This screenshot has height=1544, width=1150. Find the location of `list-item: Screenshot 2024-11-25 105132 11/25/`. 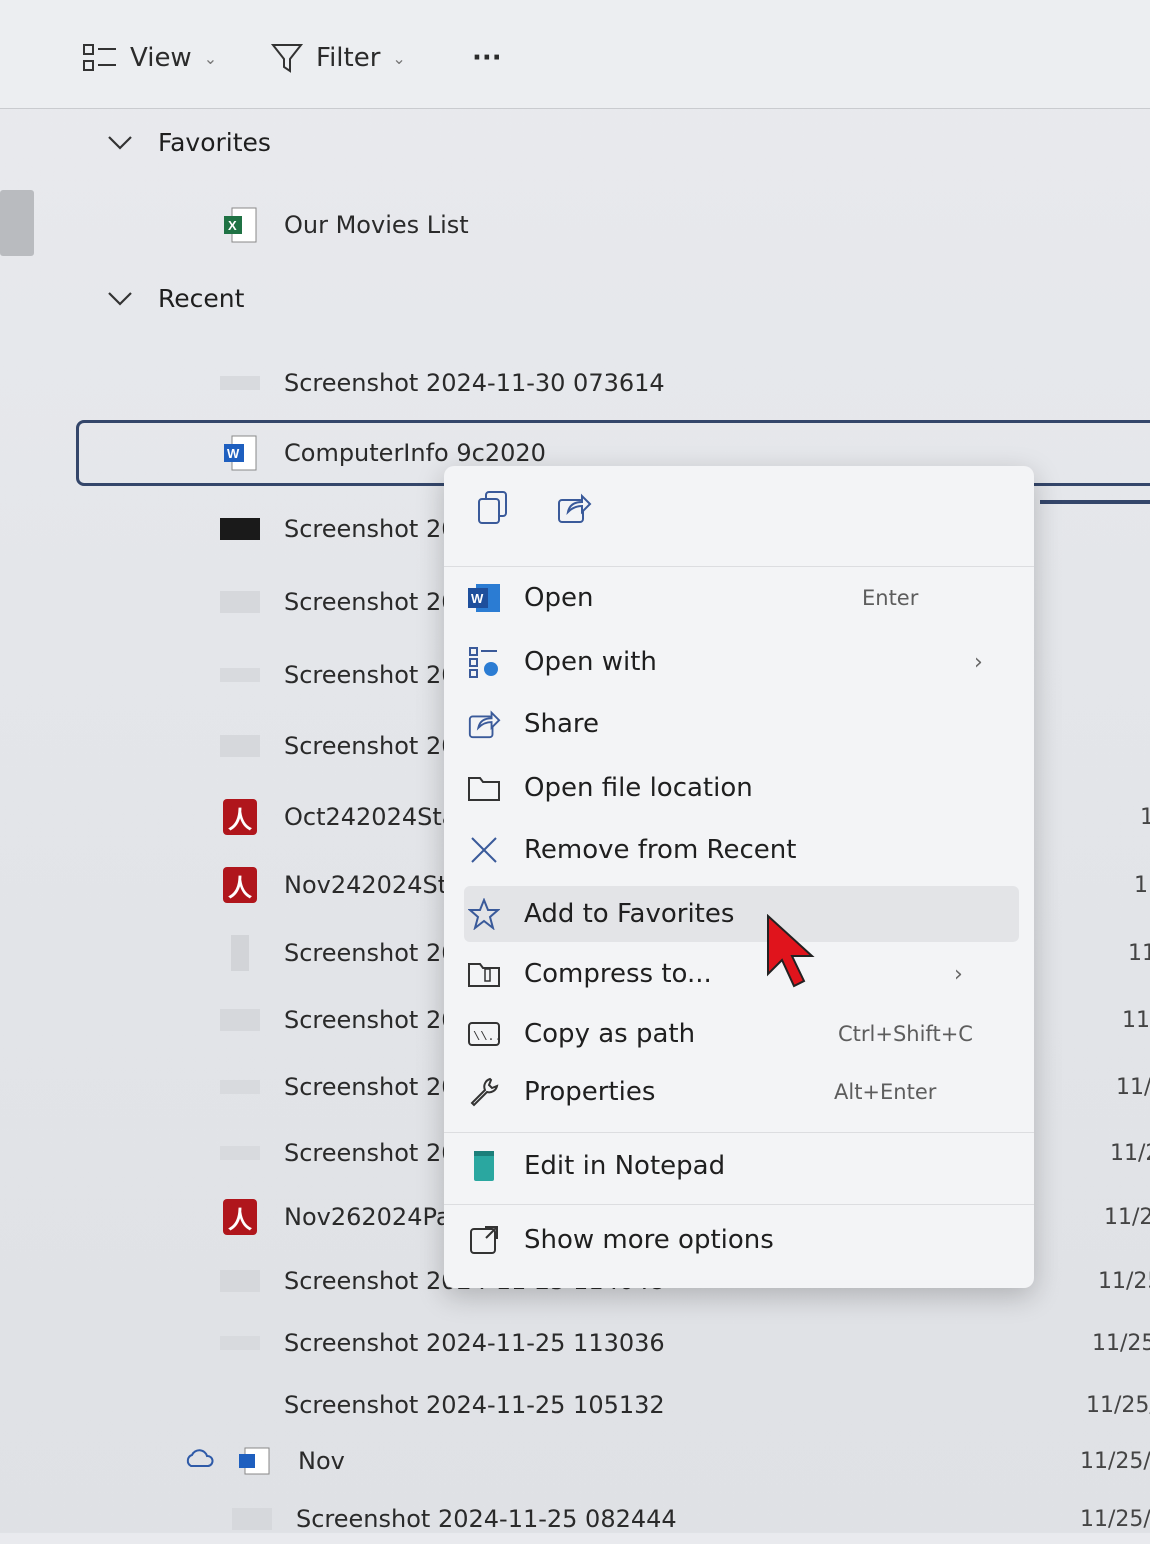

list-item: Screenshot 2024-11-25 105132 11/25/ is located at coordinates (684, 1405).